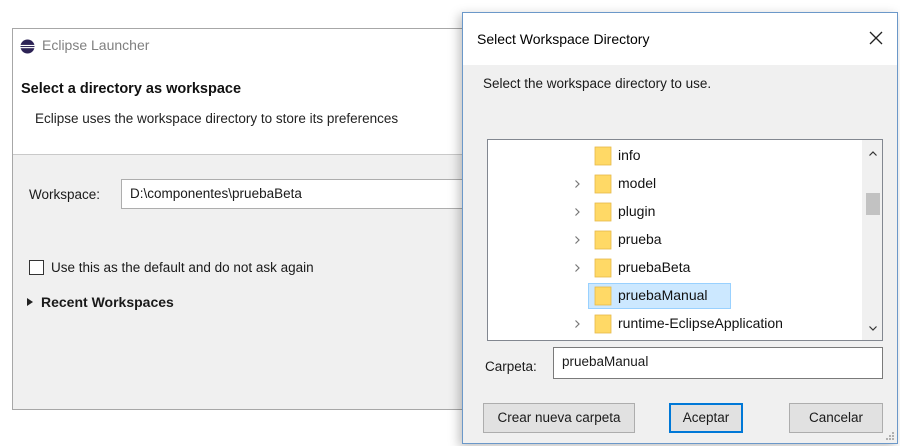  I want to click on folder-label: Carpeta:, so click(511, 366).